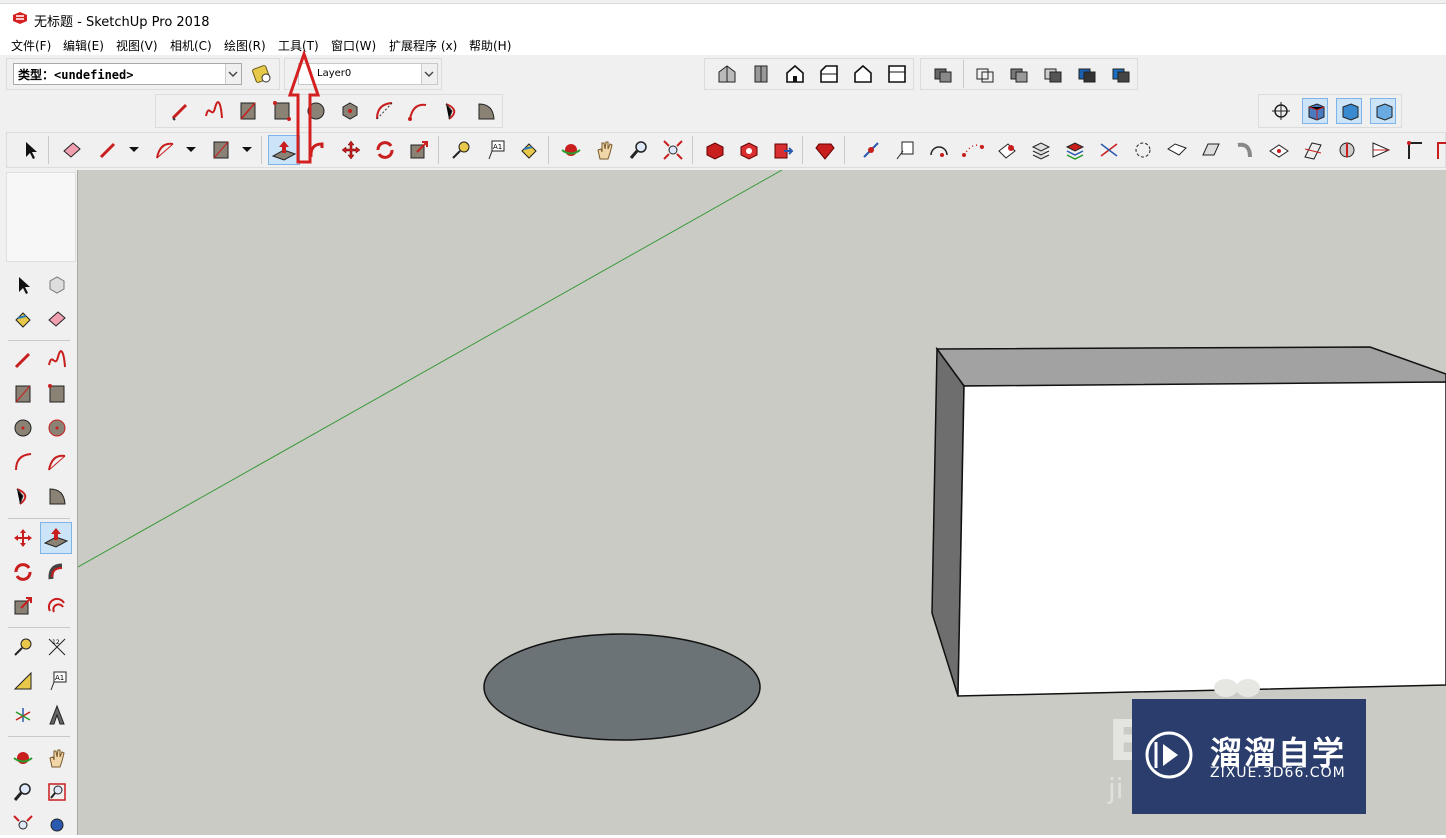  What do you see at coordinates (495, 150) in the screenshot?
I see `text-button: A1` at bounding box center [495, 150].